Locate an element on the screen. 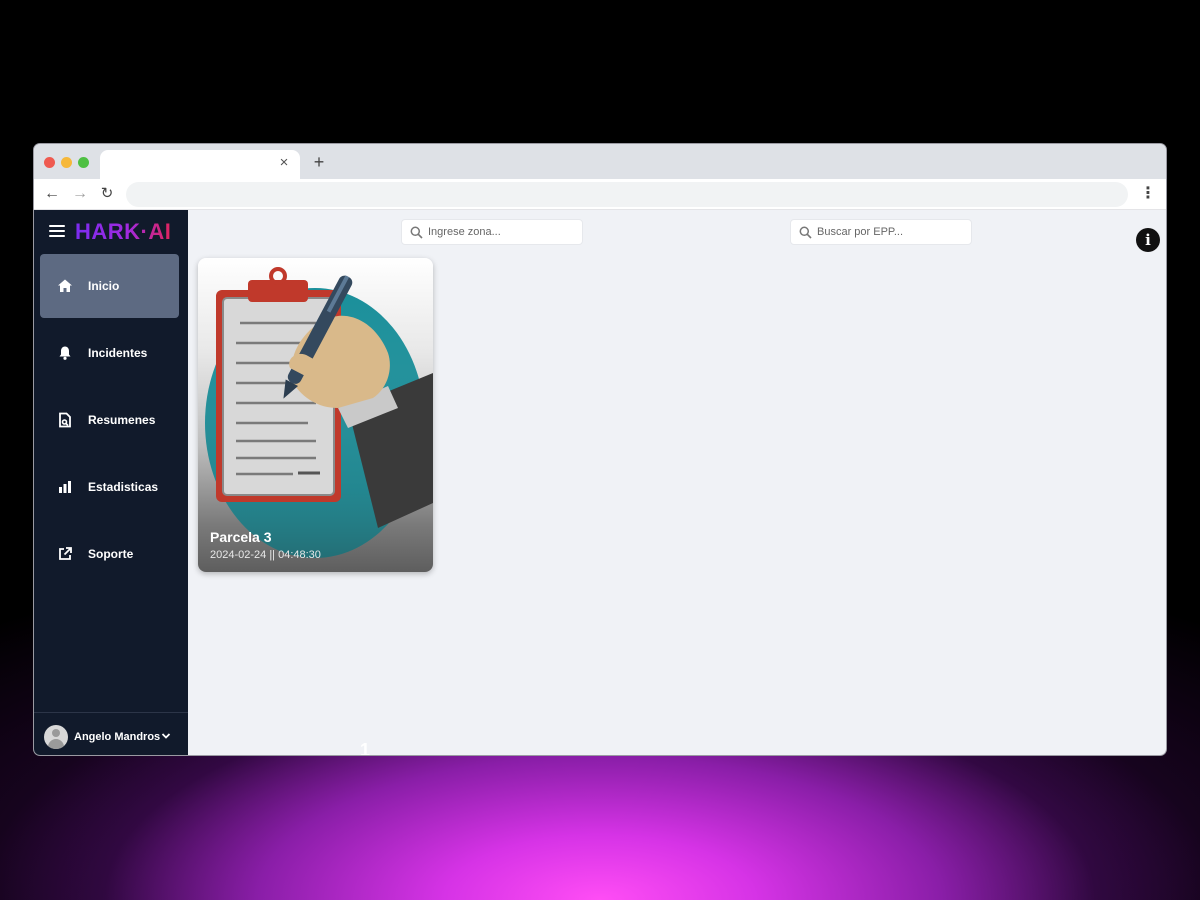 Image resolution: width=1200 pixels, height=900 pixels. sidebar-item-label: Soporte is located at coordinates (111, 554).